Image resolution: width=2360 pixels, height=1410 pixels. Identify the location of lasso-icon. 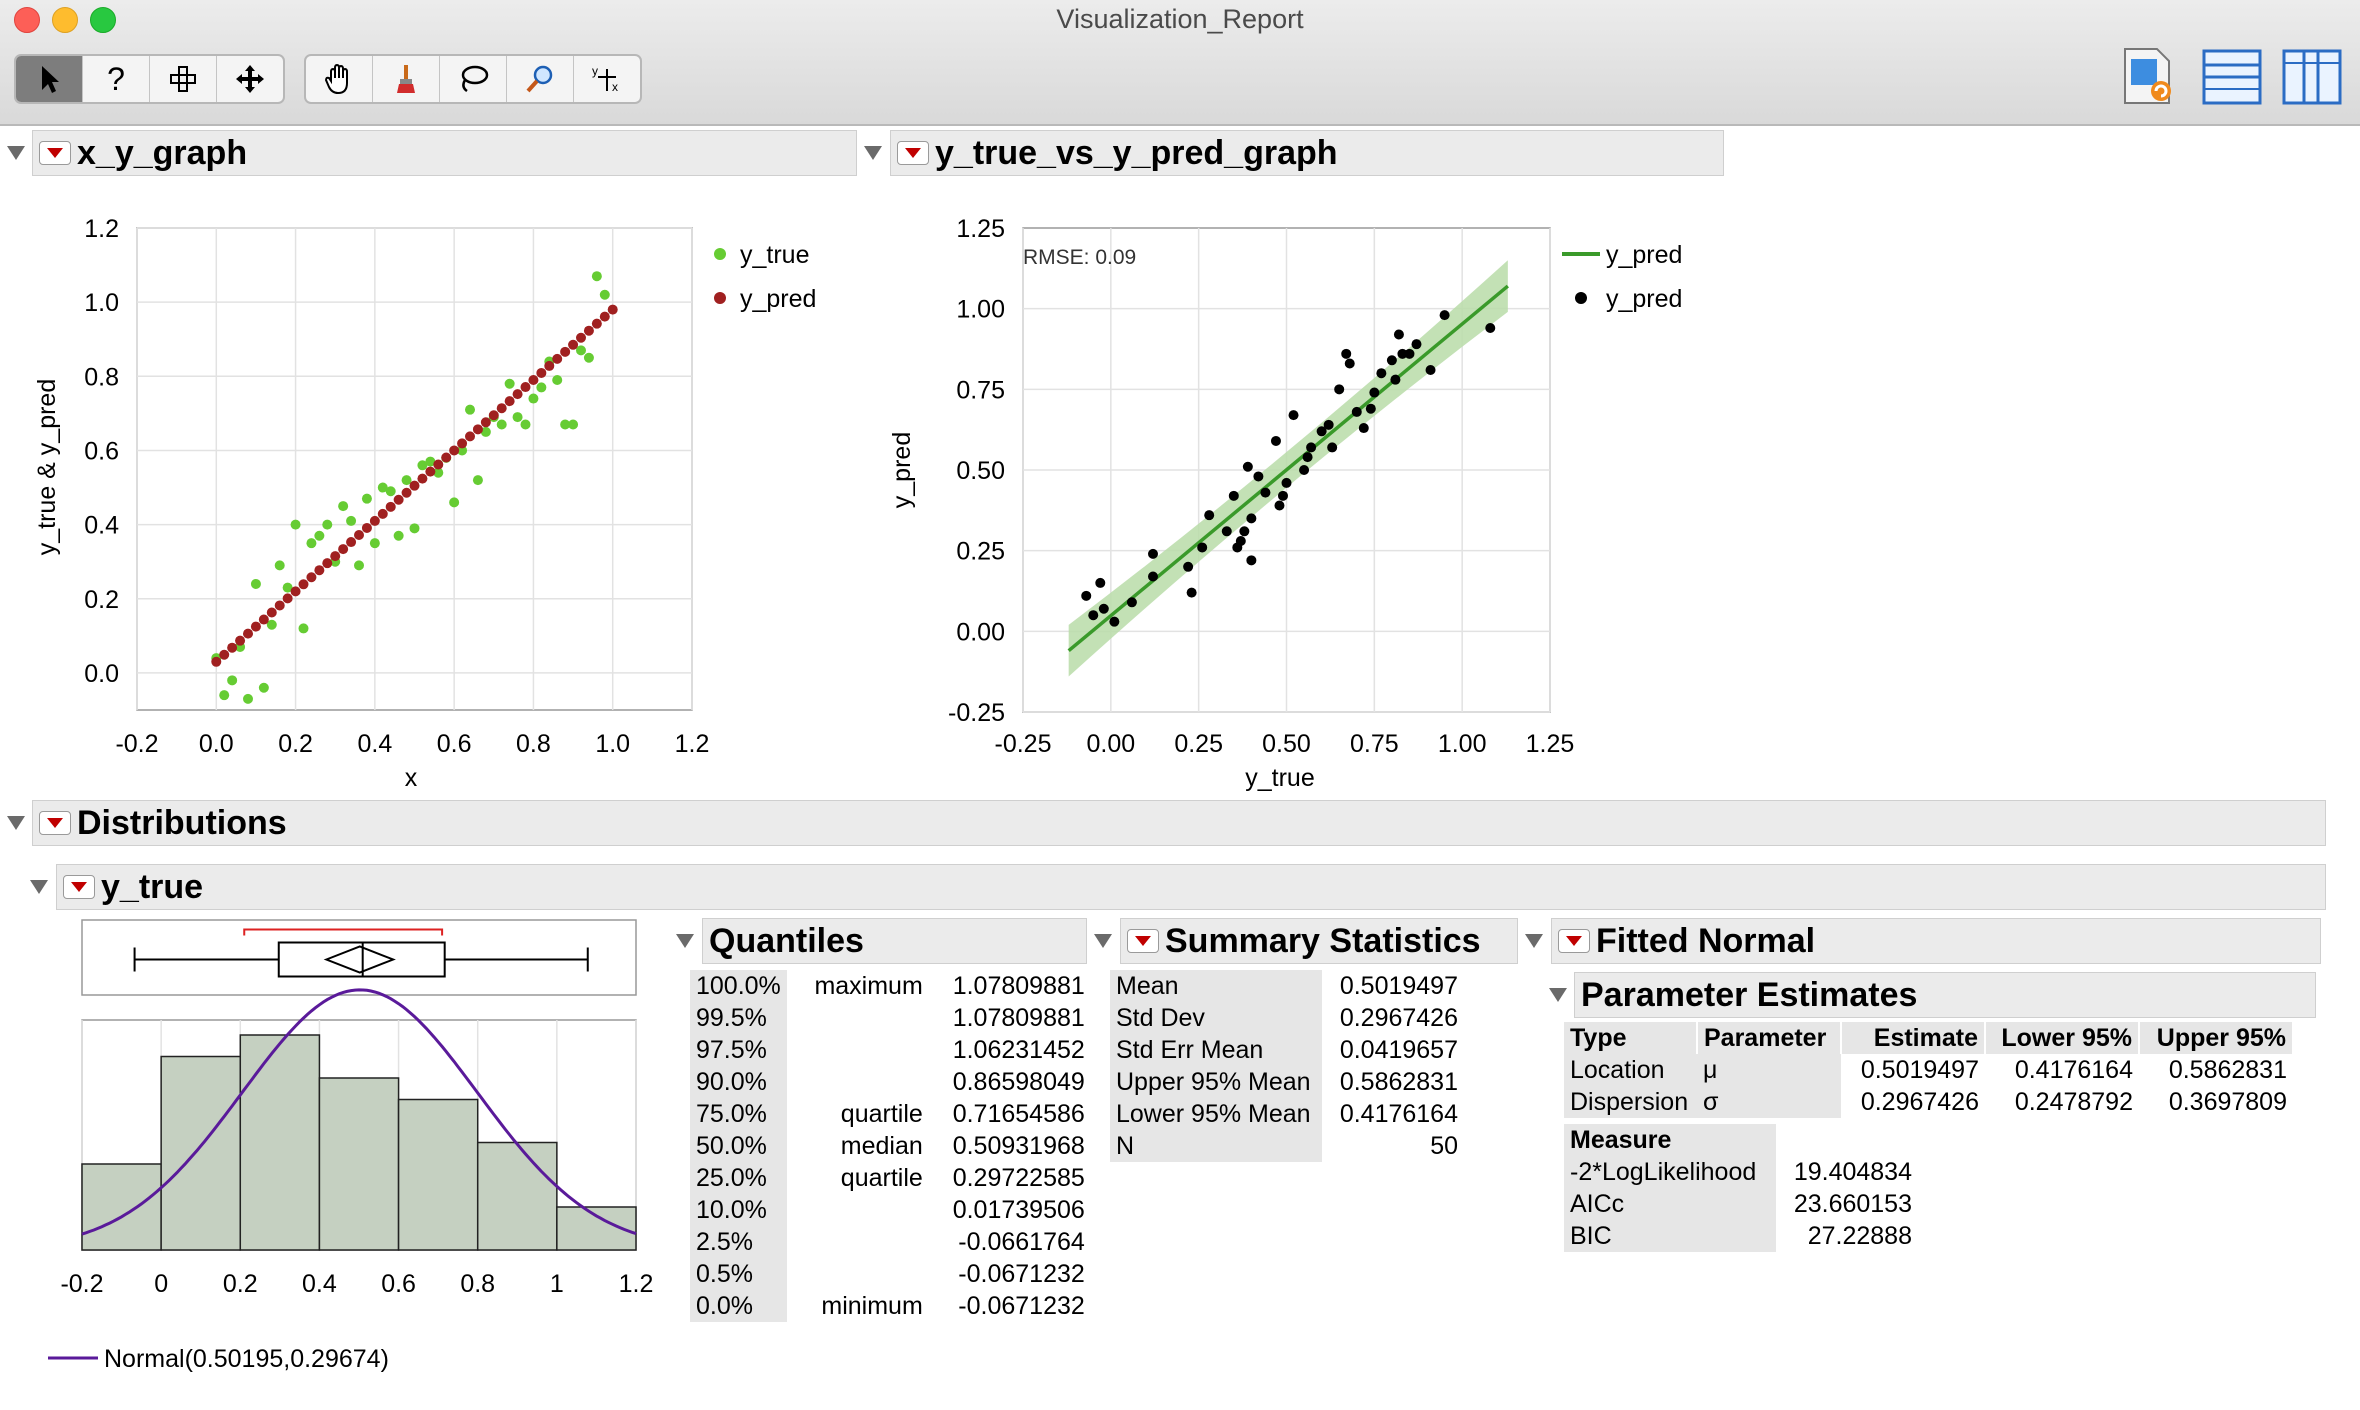
(475, 79).